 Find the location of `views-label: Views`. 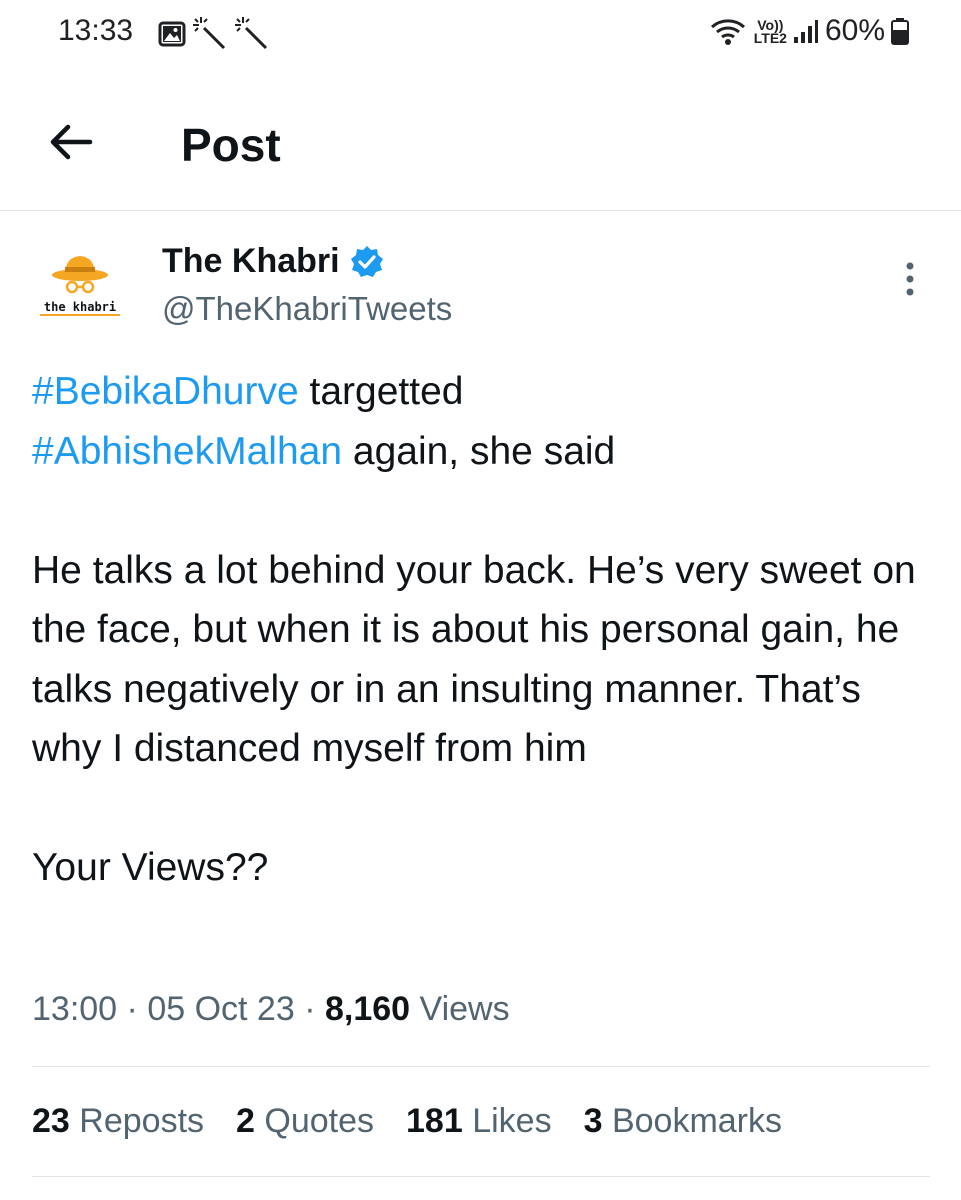

views-label: Views is located at coordinates (464, 1009).